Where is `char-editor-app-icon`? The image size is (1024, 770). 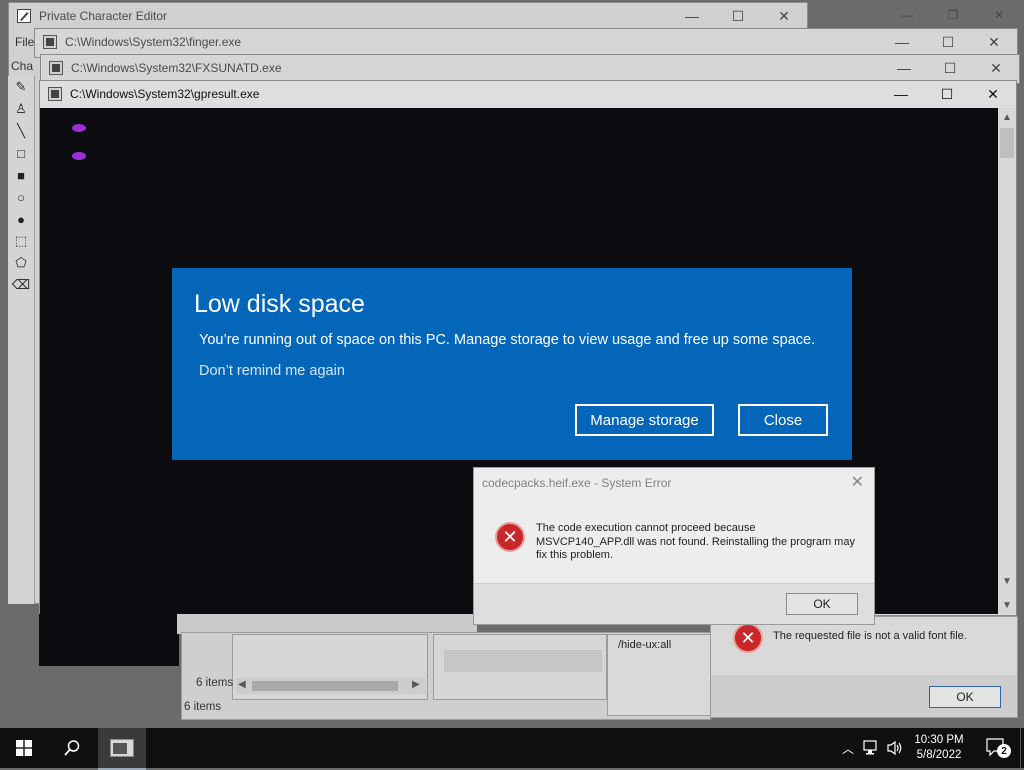 char-editor-app-icon is located at coordinates (24, 16).